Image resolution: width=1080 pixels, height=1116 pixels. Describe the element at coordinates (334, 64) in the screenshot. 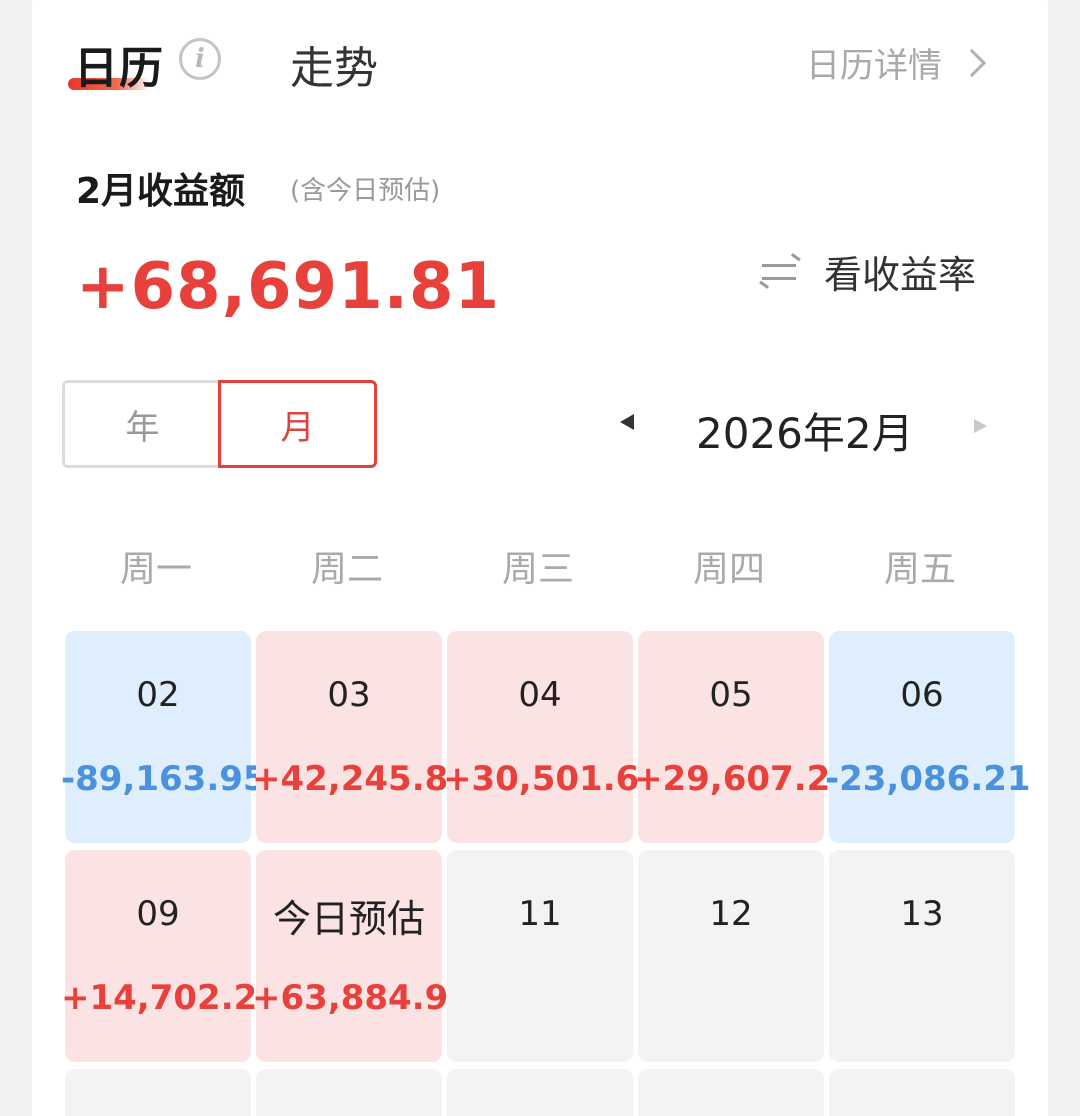

I see `tab-trend: 走势` at that location.